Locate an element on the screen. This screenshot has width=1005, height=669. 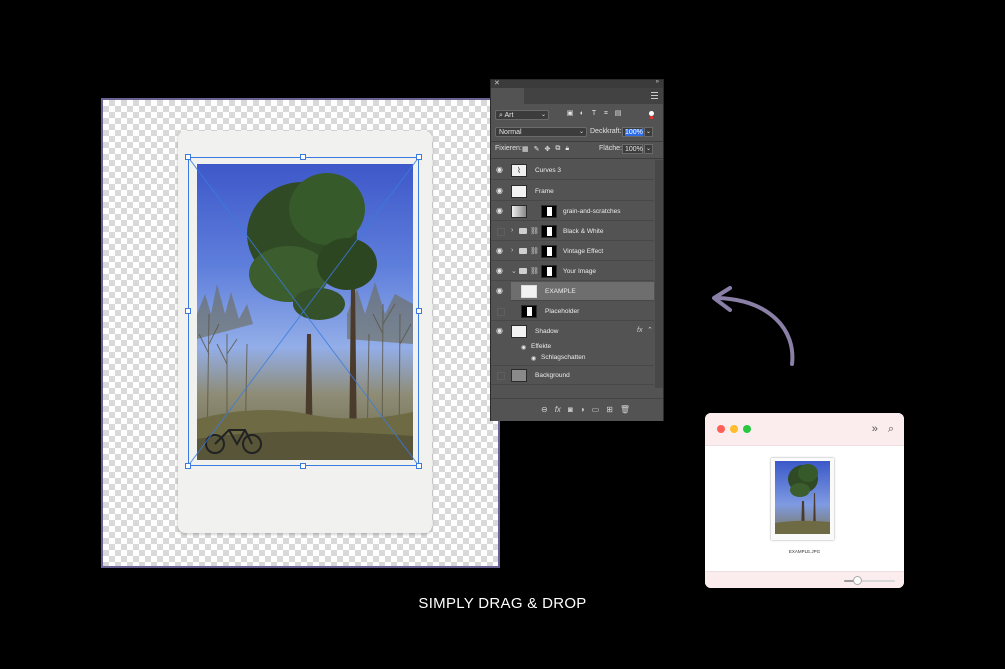
layer-row-example: EXAMPLE is located at coordinates (582, 291).